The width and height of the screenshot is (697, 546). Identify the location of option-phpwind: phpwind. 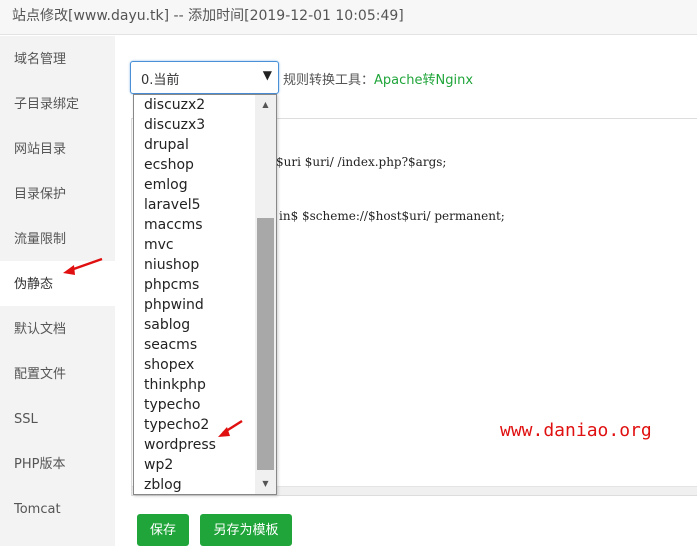
(194, 305).